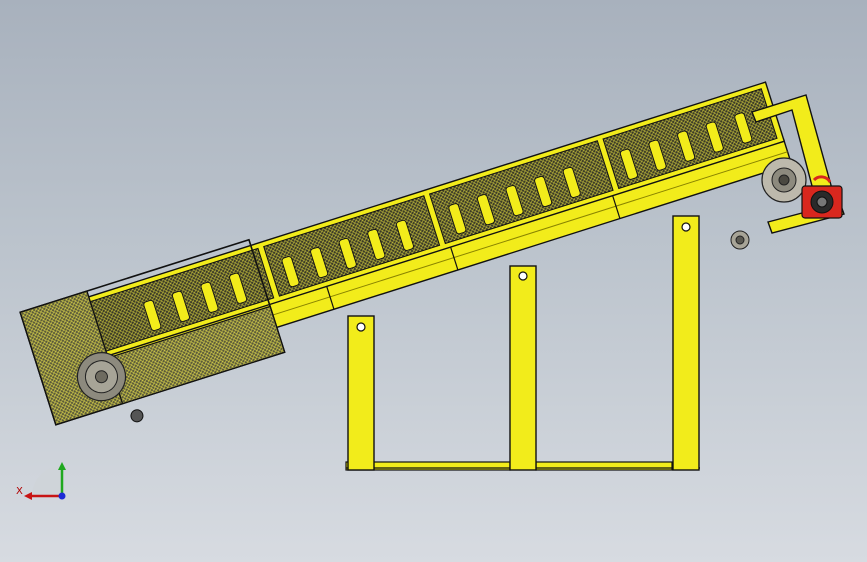 This screenshot has width=867, height=562. I want to click on x-axis-label: X, so click(19, 491).